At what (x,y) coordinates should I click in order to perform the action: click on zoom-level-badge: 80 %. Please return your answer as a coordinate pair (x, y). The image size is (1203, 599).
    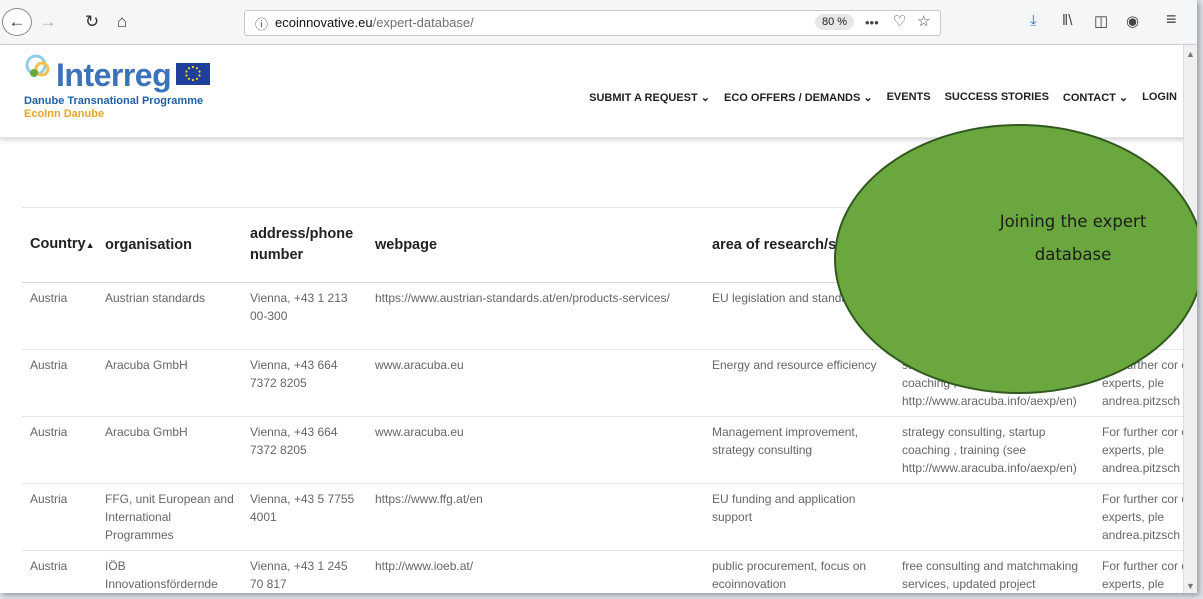
    Looking at the image, I should click on (835, 22).